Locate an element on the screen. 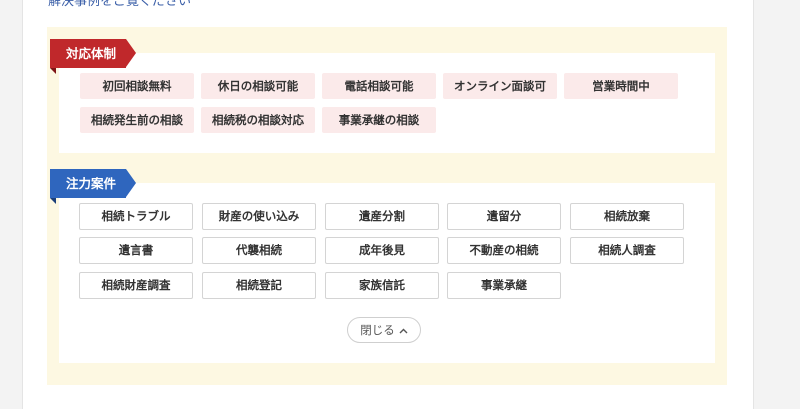 This screenshot has width=800, height=409. close-toggle-label: 閉じる is located at coordinates (377, 330).